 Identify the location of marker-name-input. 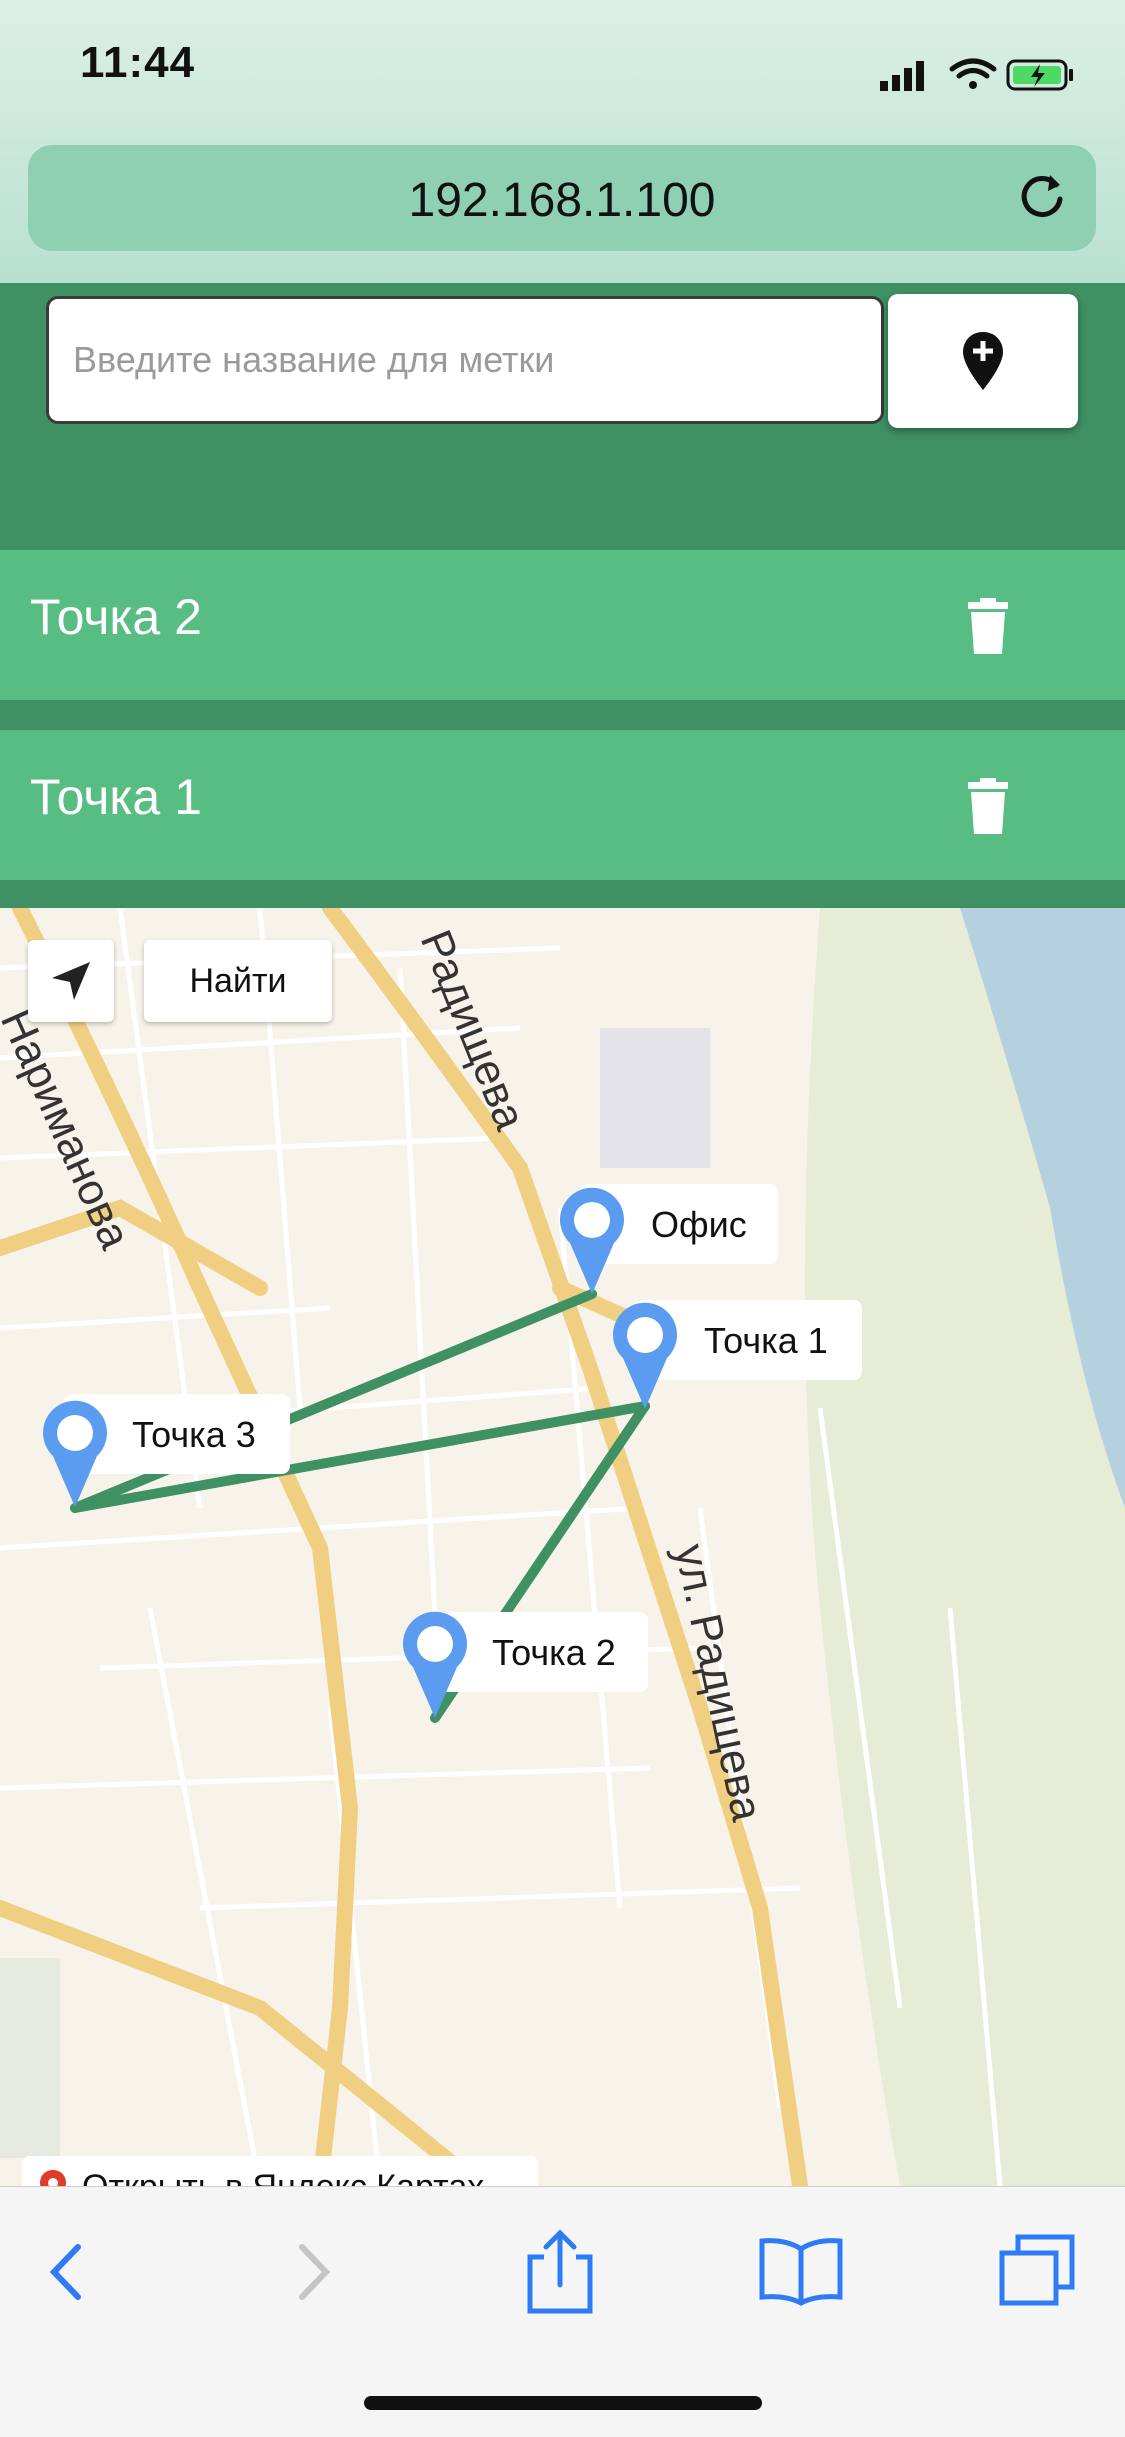
(465, 360).